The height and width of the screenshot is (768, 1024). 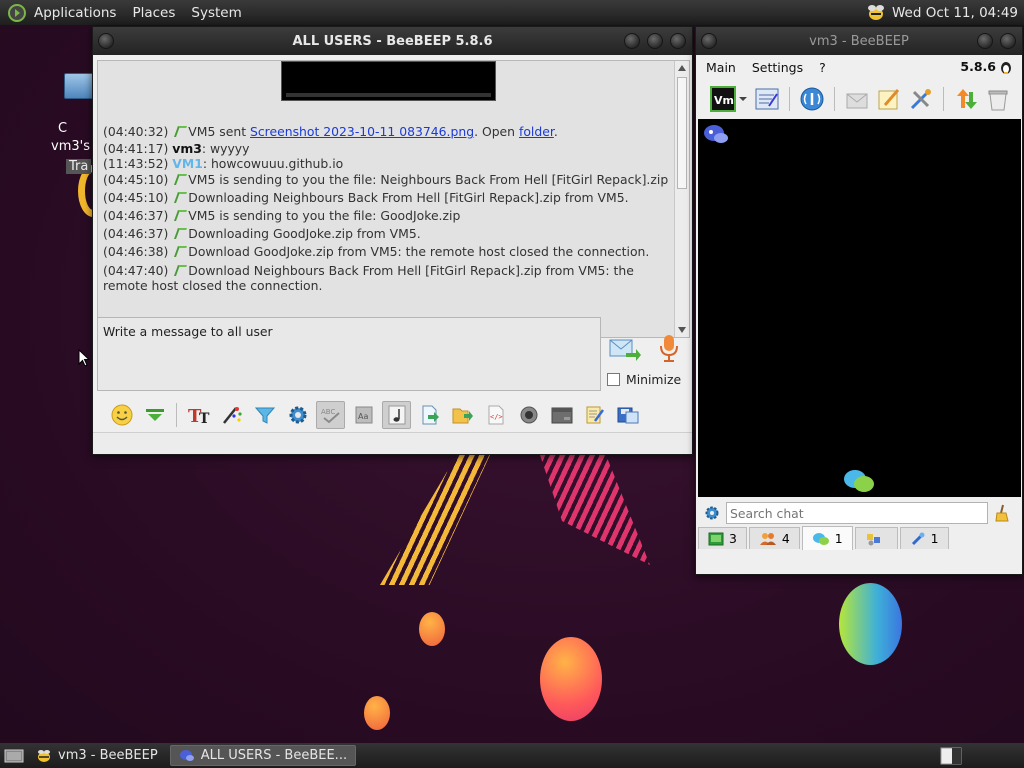 I want to click on decor-blob-orange, so click(x=571, y=679).